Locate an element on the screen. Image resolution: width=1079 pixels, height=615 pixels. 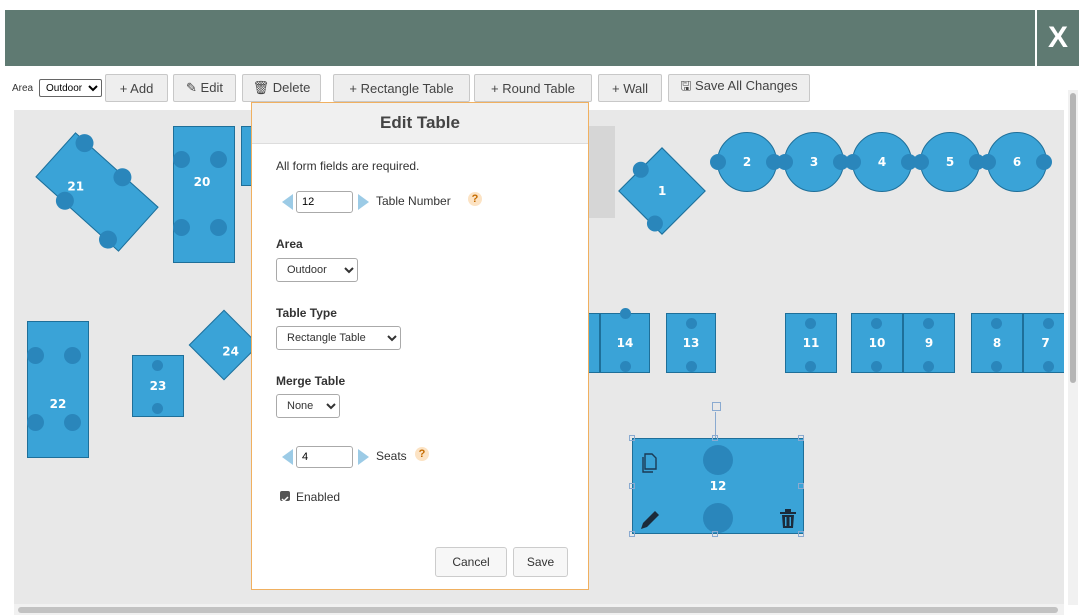
table-14: 14 is located at coordinates (625, 340).